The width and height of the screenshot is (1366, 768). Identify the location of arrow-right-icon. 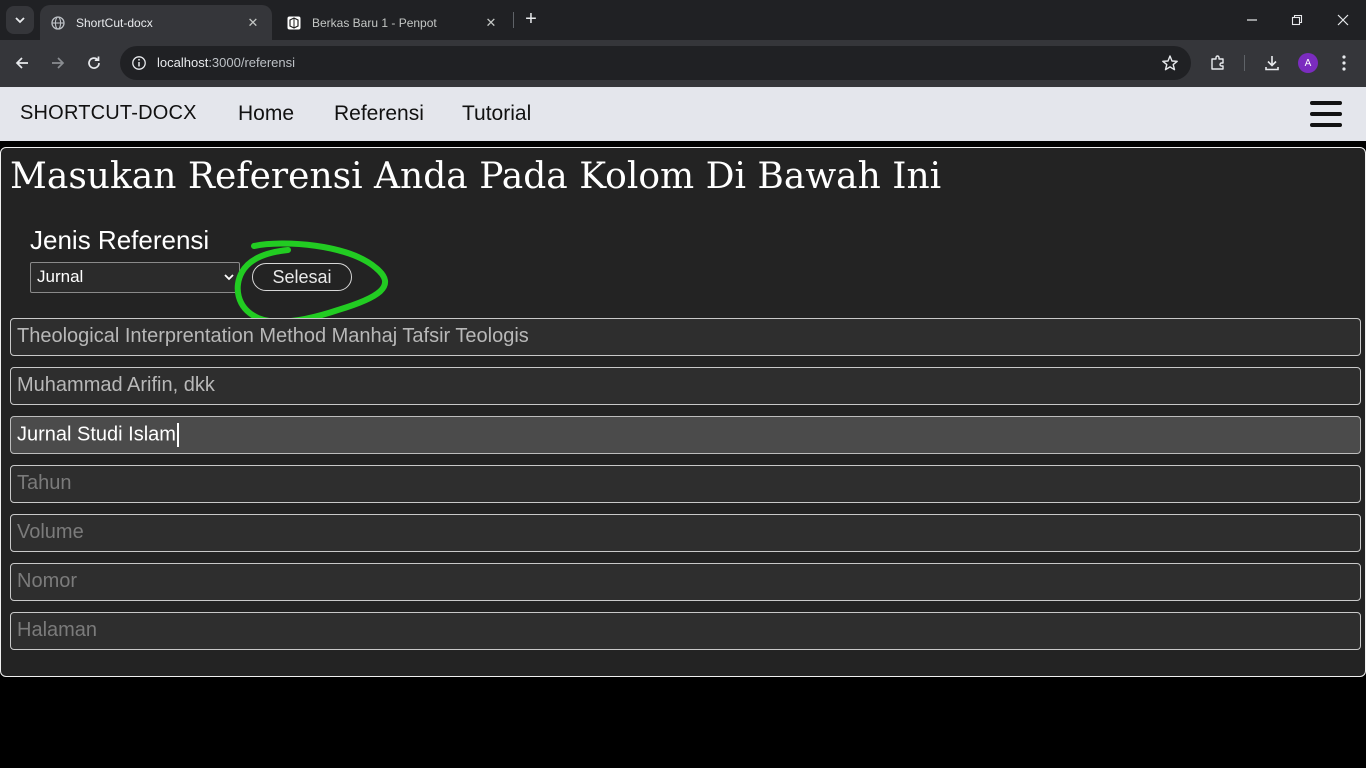
(58, 63).